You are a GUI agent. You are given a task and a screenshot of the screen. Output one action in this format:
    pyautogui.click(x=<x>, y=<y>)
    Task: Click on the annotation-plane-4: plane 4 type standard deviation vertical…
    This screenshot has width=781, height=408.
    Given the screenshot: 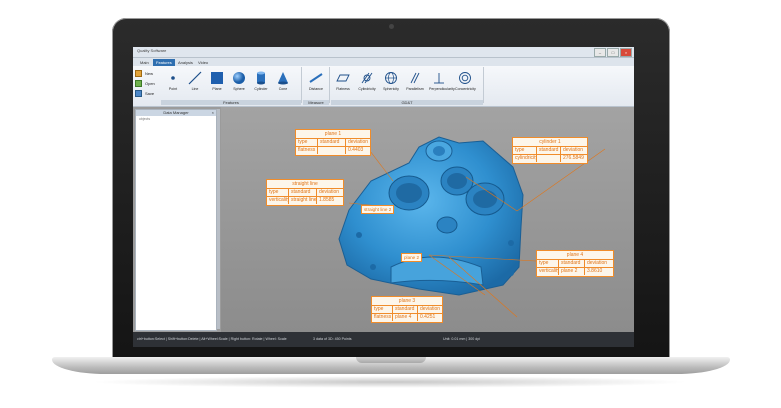 What is the action you would take?
    pyautogui.click(x=575, y=263)
    